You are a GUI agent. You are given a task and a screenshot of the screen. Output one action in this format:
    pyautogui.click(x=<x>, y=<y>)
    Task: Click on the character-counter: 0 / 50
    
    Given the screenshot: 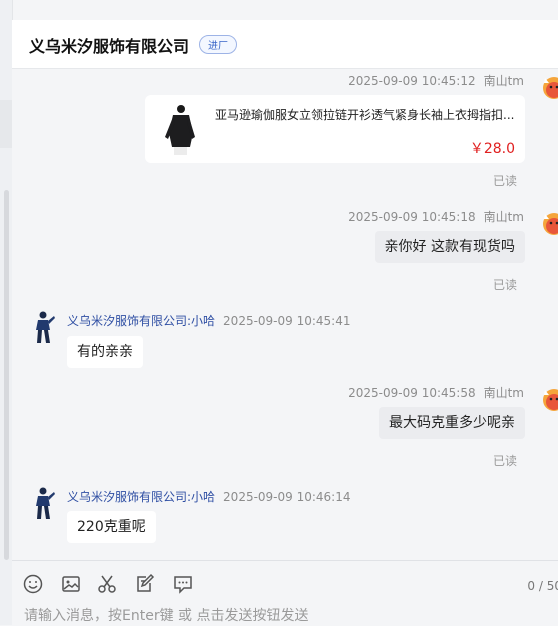 What is the action you would take?
    pyautogui.click(x=542, y=586)
    